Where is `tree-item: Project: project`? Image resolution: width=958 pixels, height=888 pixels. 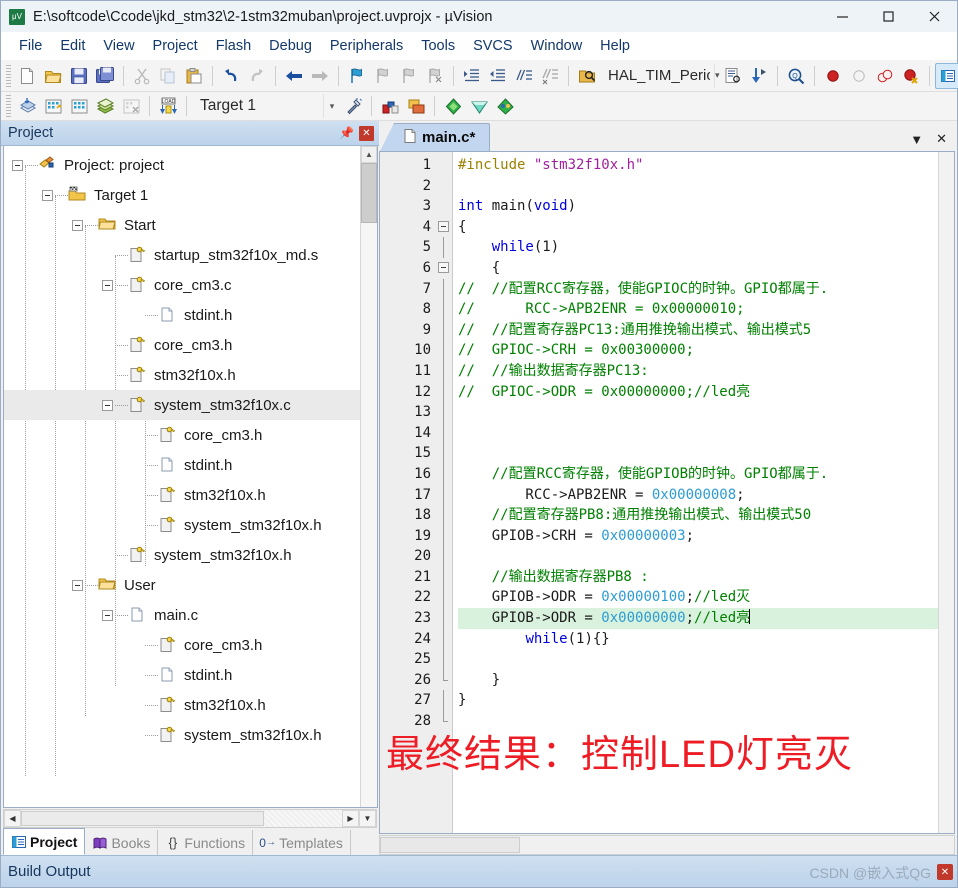
tree-item: Project: project is located at coordinates (182, 165).